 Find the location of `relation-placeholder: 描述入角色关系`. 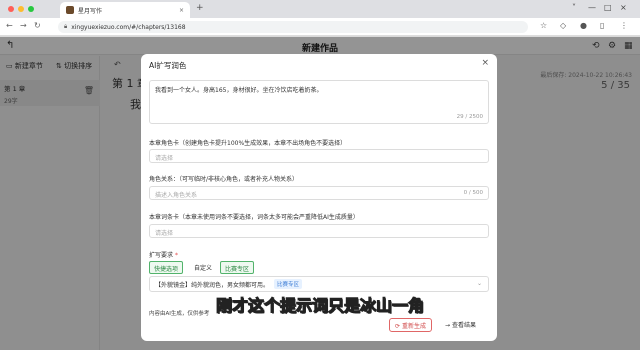

relation-placeholder: 描述入角色关系 is located at coordinates (176, 195).